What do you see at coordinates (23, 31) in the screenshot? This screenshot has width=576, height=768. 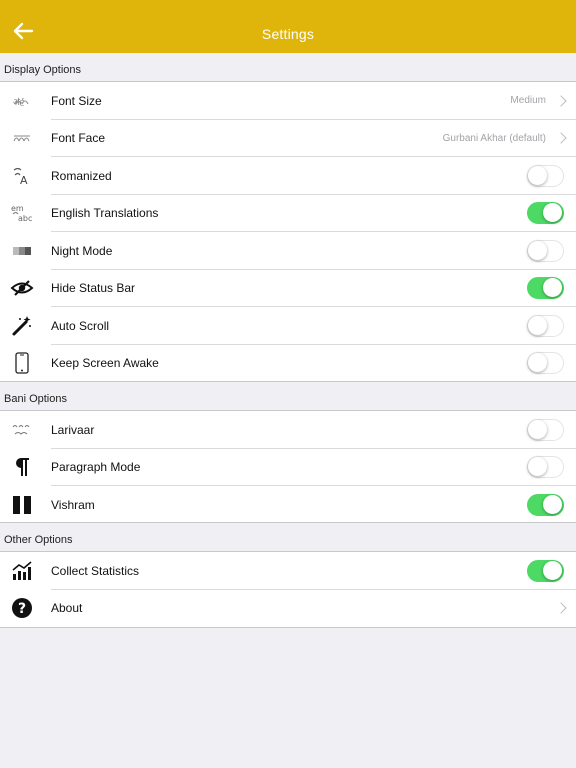 I see `back-arrow-icon` at bounding box center [23, 31].